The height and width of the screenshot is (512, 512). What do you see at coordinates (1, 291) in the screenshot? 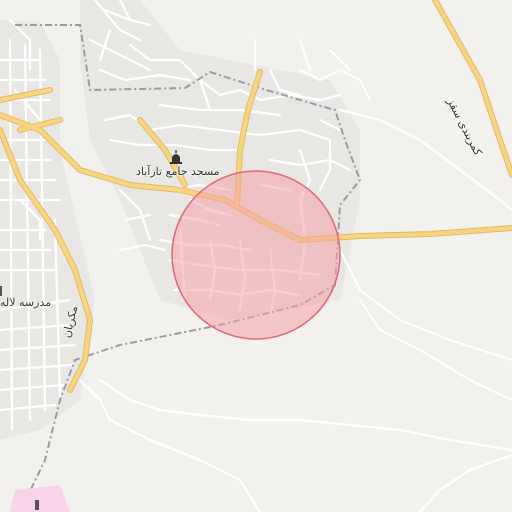
I see `school-icon` at bounding box center [1, 291].